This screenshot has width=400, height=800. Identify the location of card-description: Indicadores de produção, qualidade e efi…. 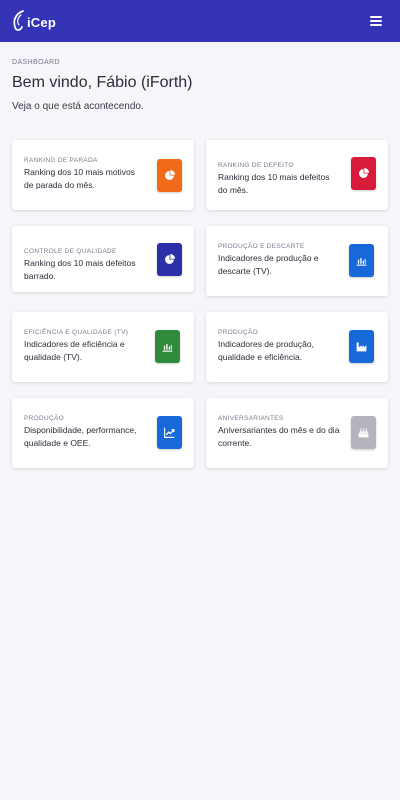
(266, 350).